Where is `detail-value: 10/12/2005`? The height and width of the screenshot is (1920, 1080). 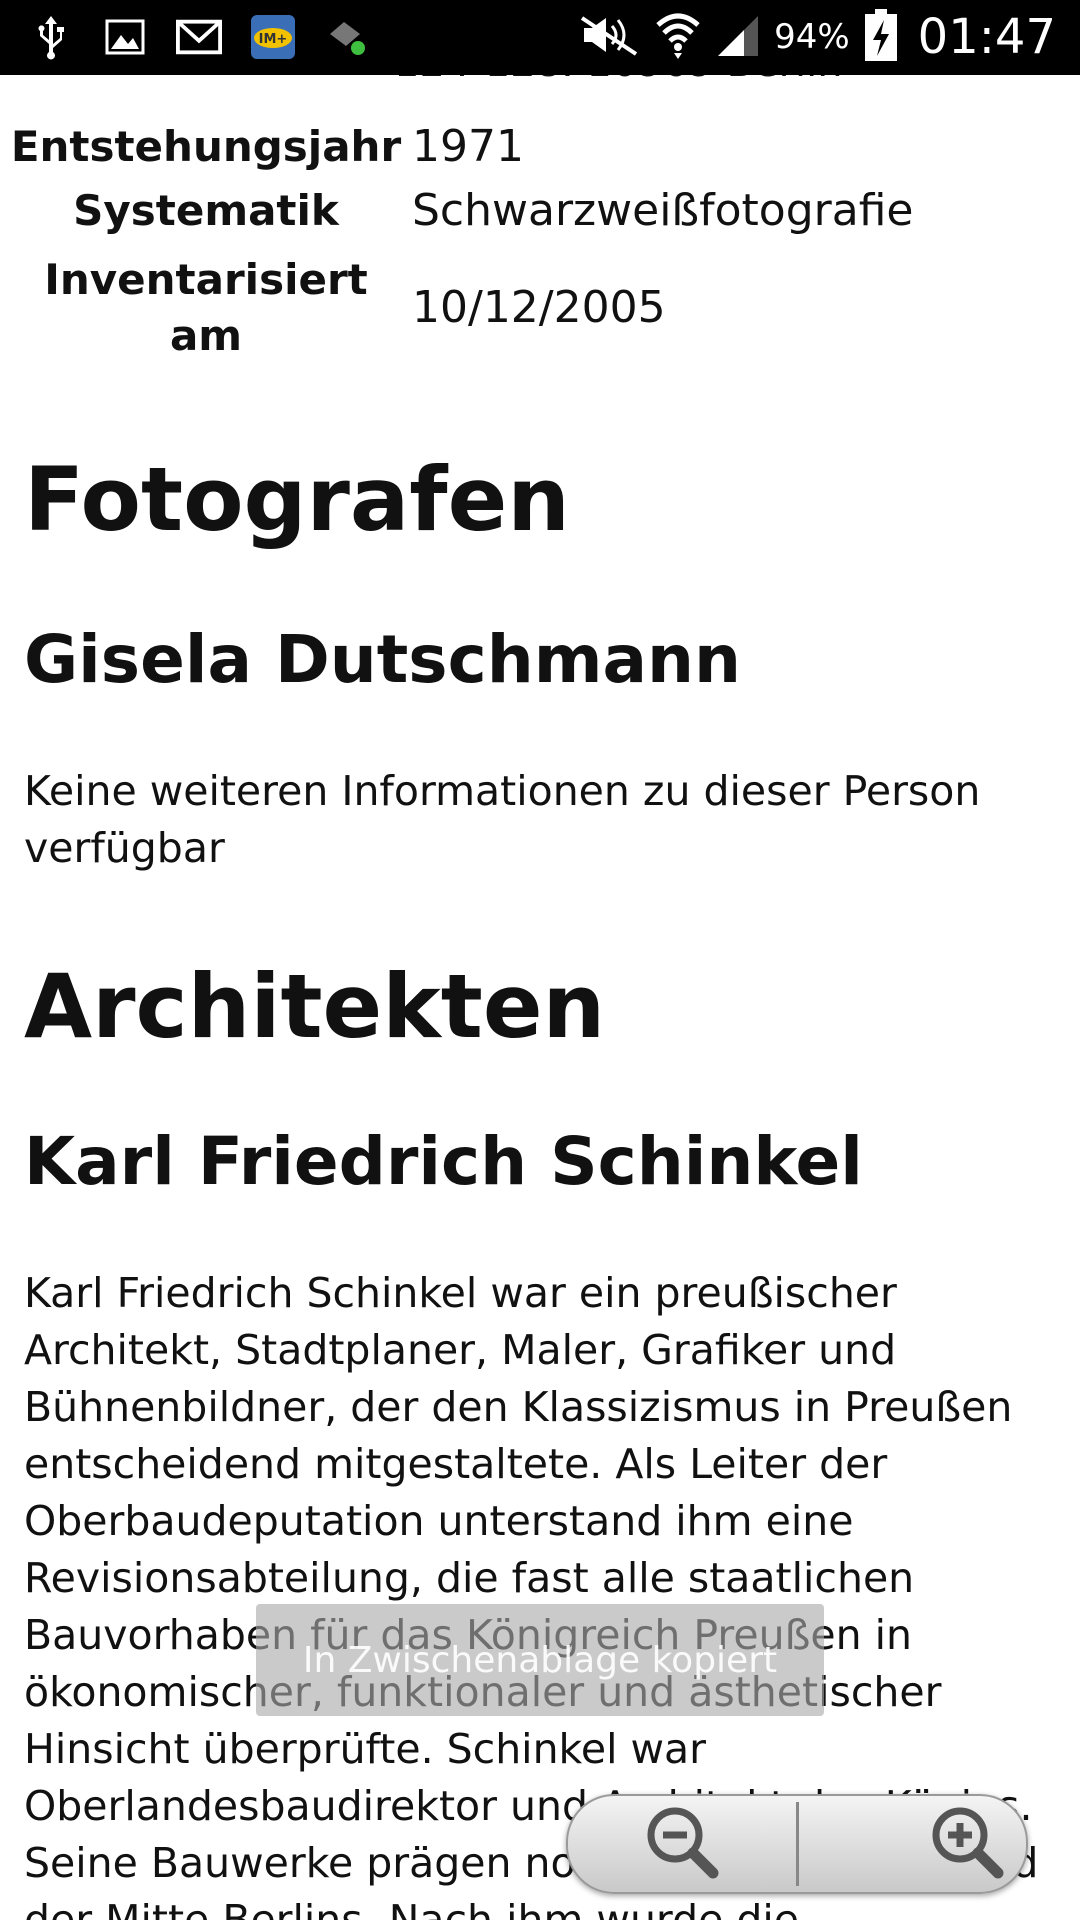 detail-value: 10/12/2005 is located at coordinates (539, 307).